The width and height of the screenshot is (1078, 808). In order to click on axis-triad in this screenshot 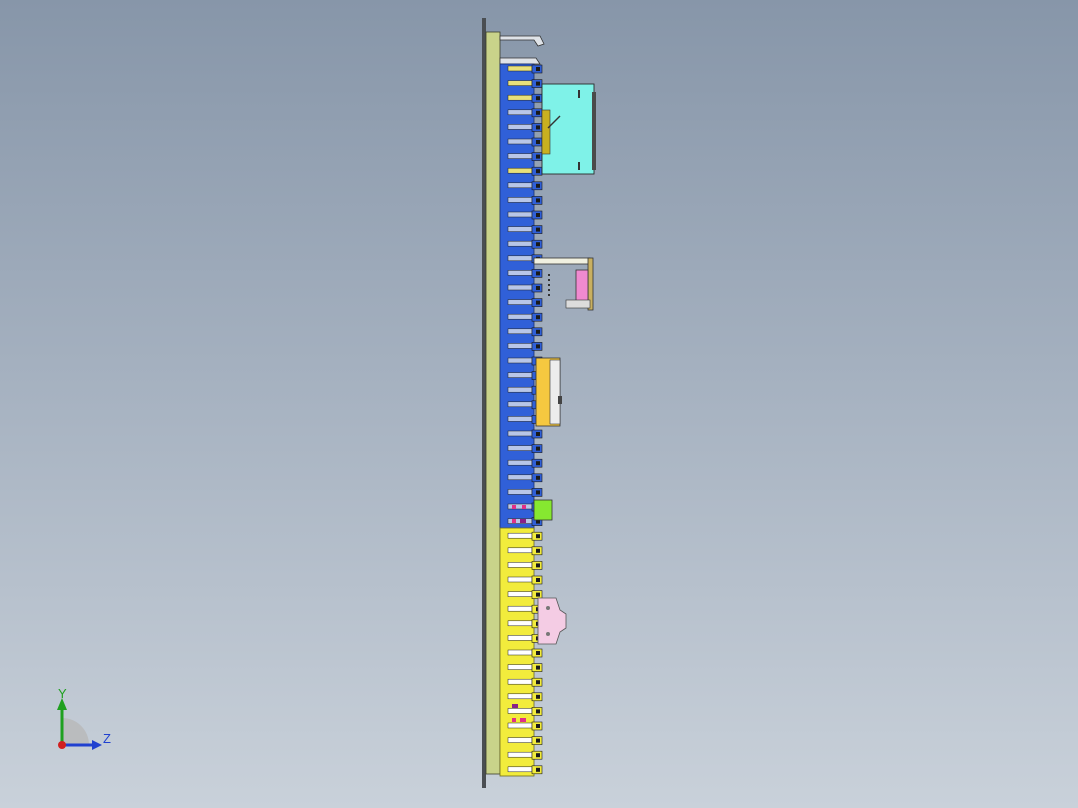, I will do `click(79, 724)`.